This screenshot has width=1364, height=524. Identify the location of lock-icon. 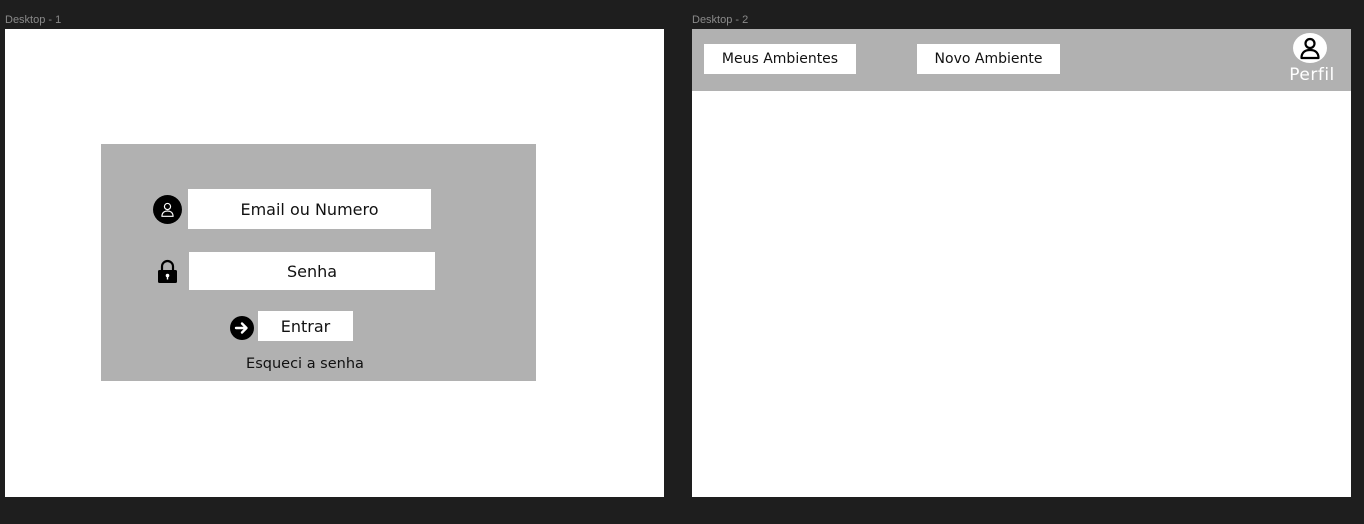
(167, 271).